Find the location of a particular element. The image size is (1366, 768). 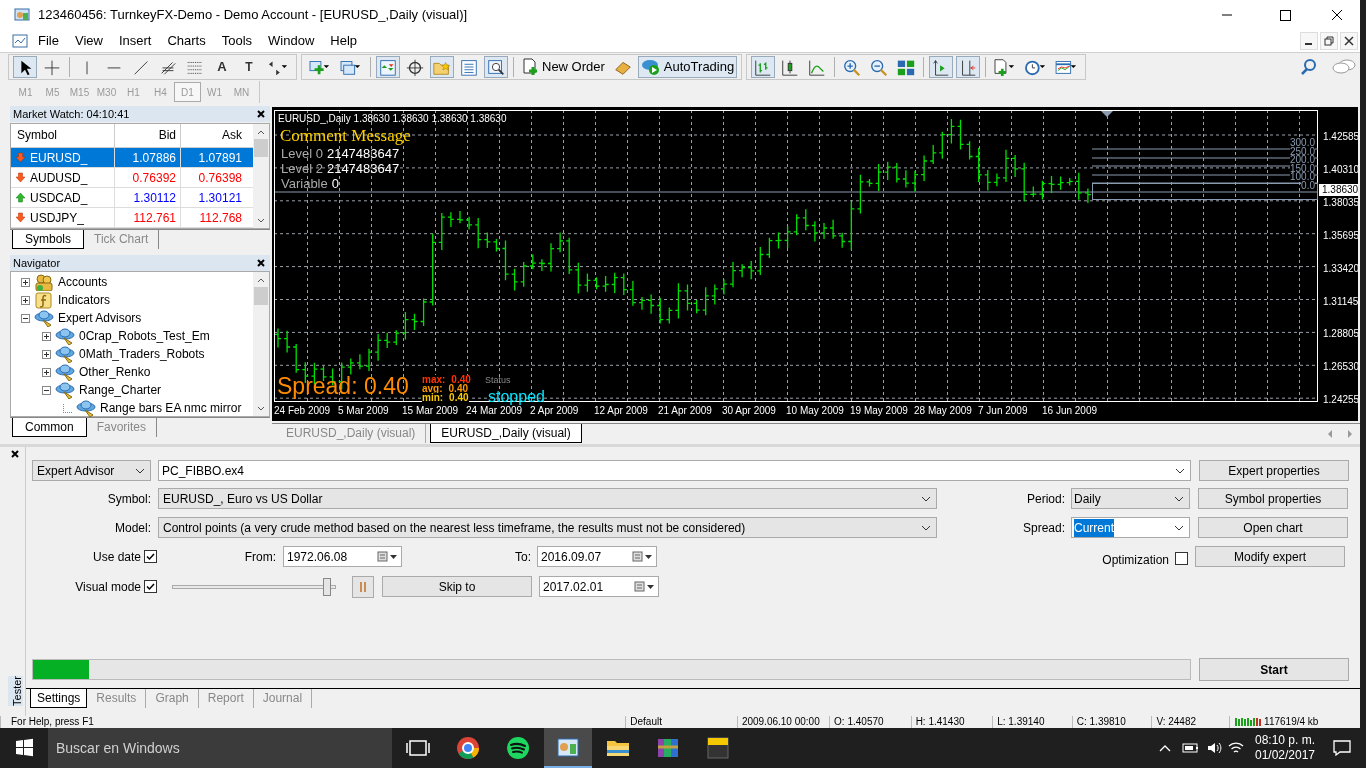

panel-tab: Settings is located at coordinates (59, 698).